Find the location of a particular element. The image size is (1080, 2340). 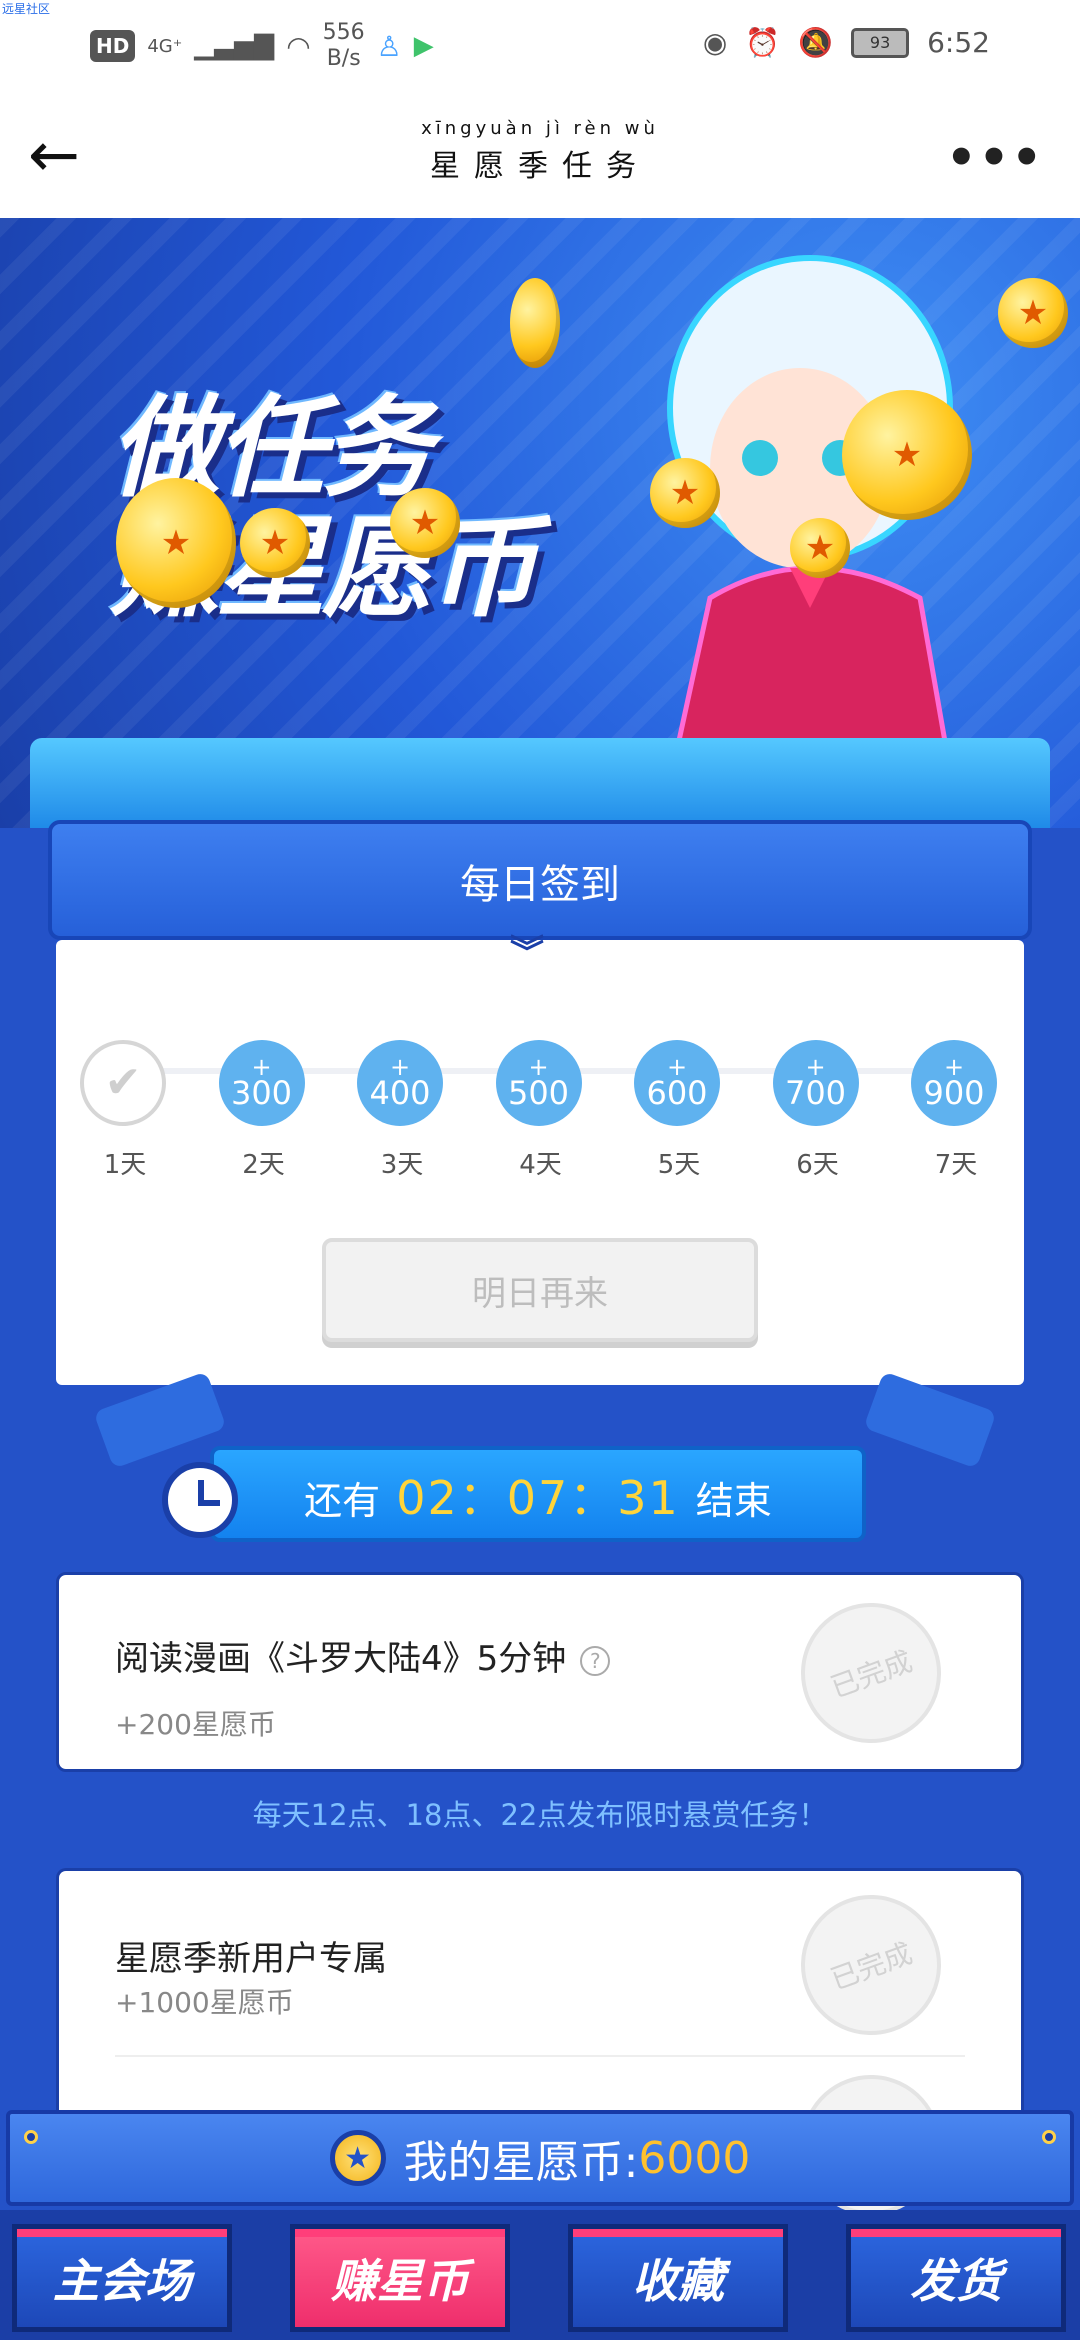

task-card: 阅读漫画《斗罗大陆4》5分钟? +200星愿币 已完成 is located at coordinates (540, 1672).